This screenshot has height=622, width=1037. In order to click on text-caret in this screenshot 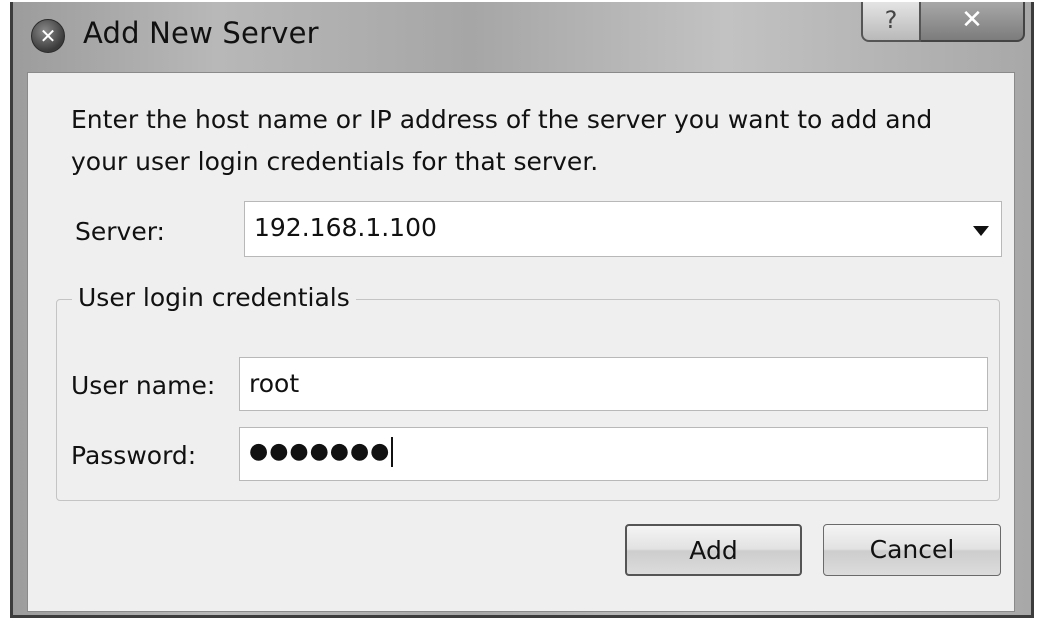, I will do `click(392, 452)`.